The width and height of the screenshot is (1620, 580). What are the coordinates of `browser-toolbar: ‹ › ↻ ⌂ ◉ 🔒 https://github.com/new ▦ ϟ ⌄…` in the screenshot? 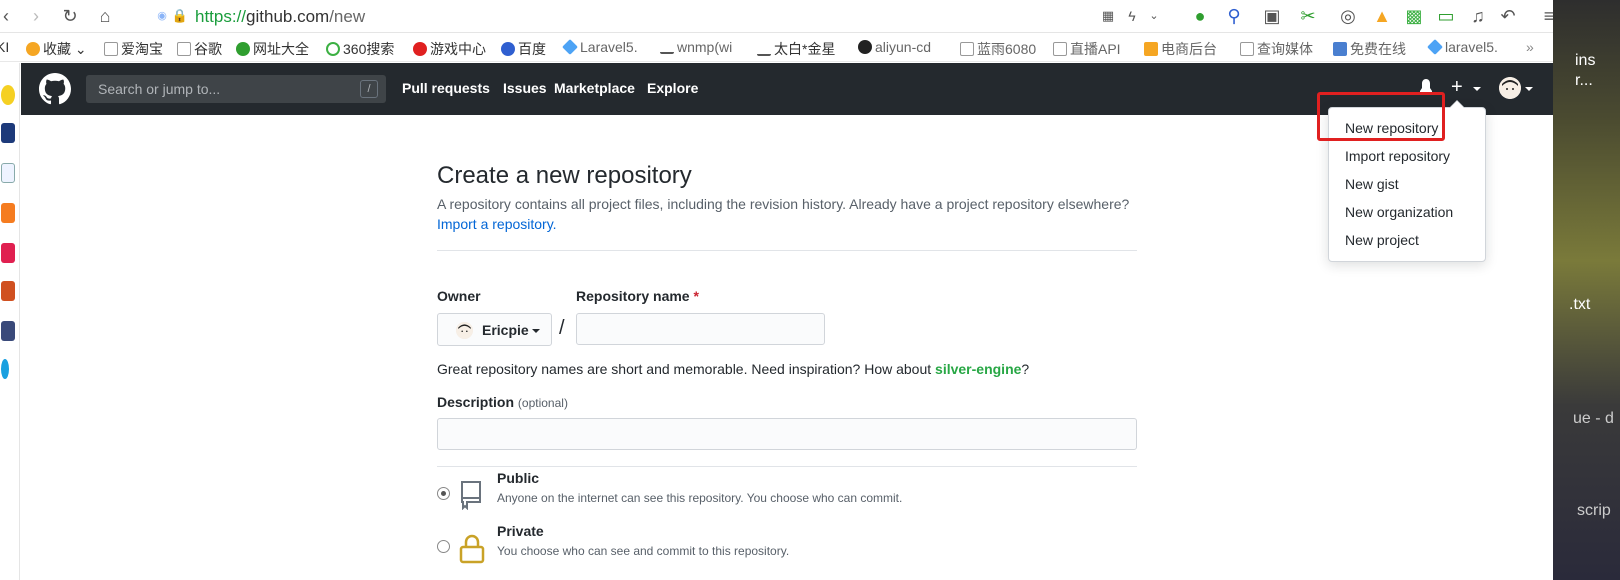 It's located at (787, 16).